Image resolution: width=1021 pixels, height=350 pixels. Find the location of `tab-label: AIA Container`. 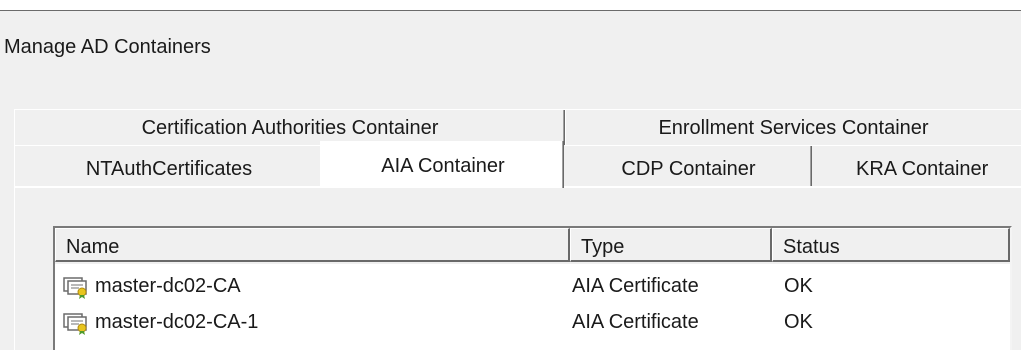

tab-label: AIA Container is located at coordinates (443, 166).